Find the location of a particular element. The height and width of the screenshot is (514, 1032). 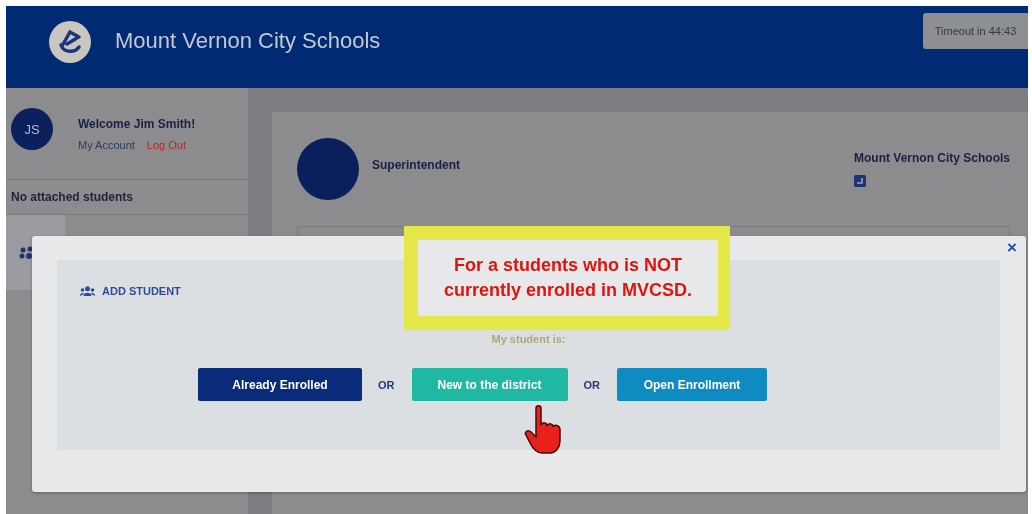

option-button: Already Enrolled is located at coordinates (280, 384).